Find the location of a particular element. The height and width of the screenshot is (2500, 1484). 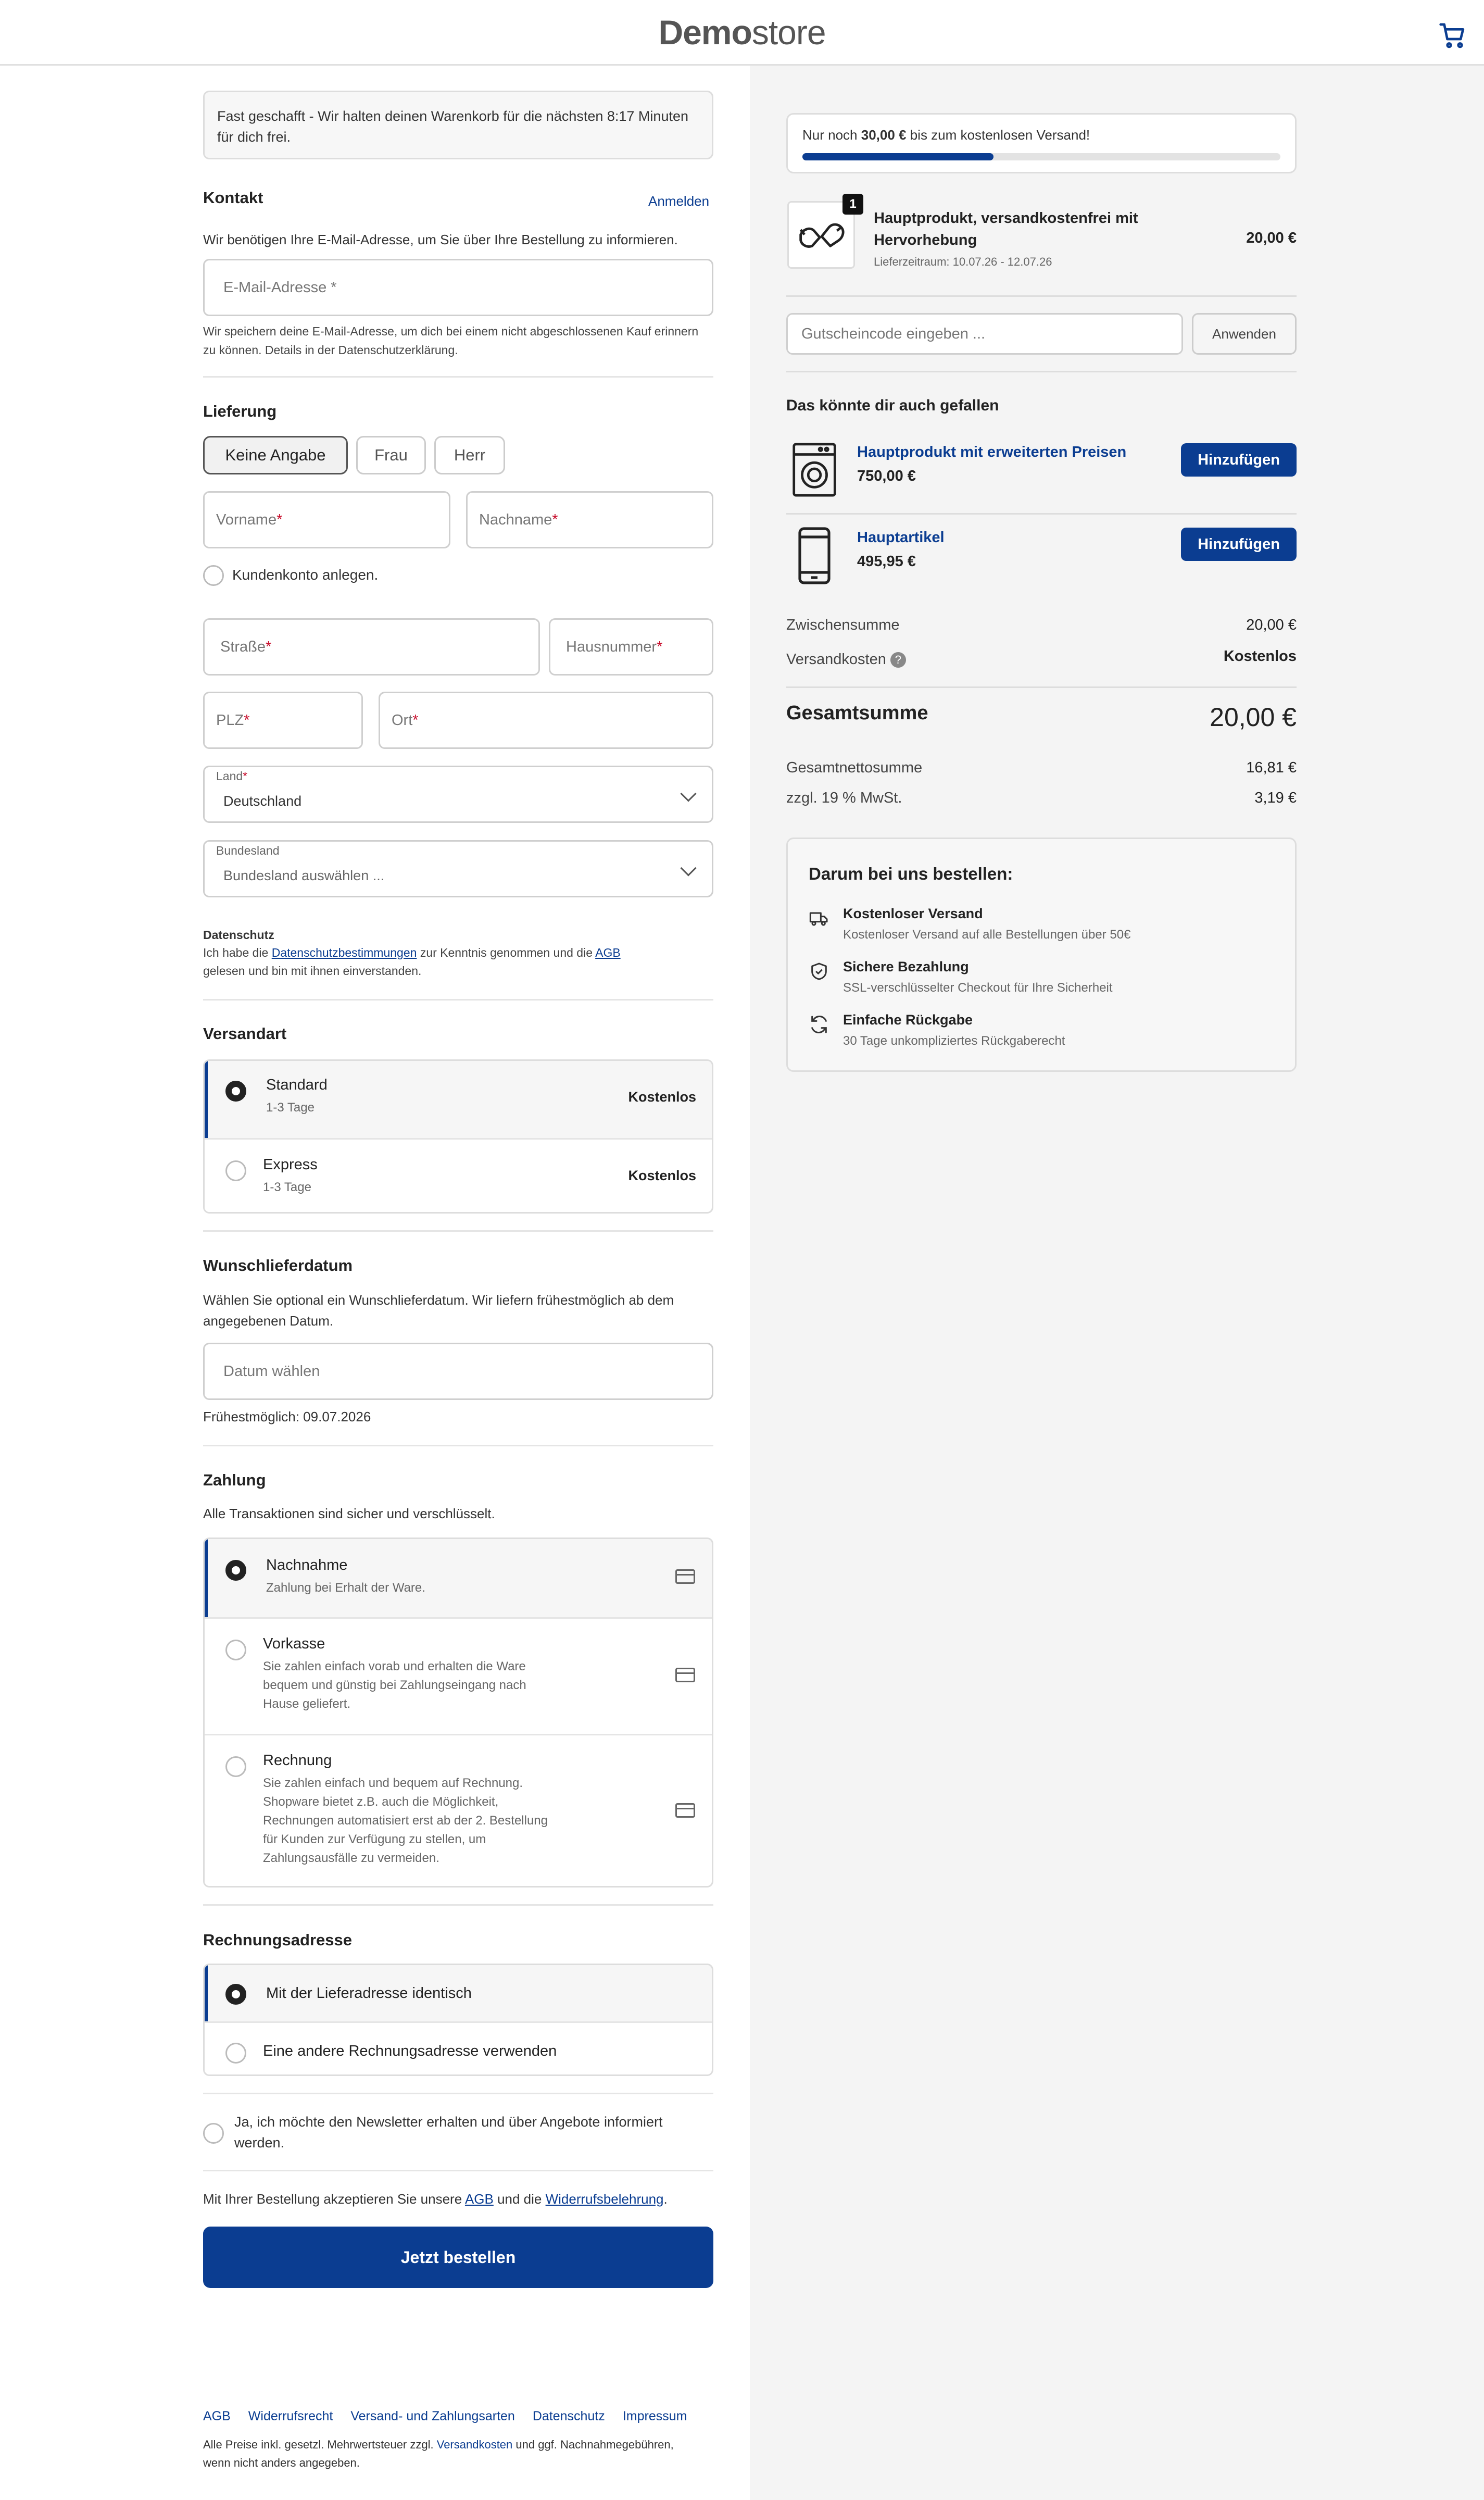

terms-agb-link: AGB is located at coordinates (479, 2199).